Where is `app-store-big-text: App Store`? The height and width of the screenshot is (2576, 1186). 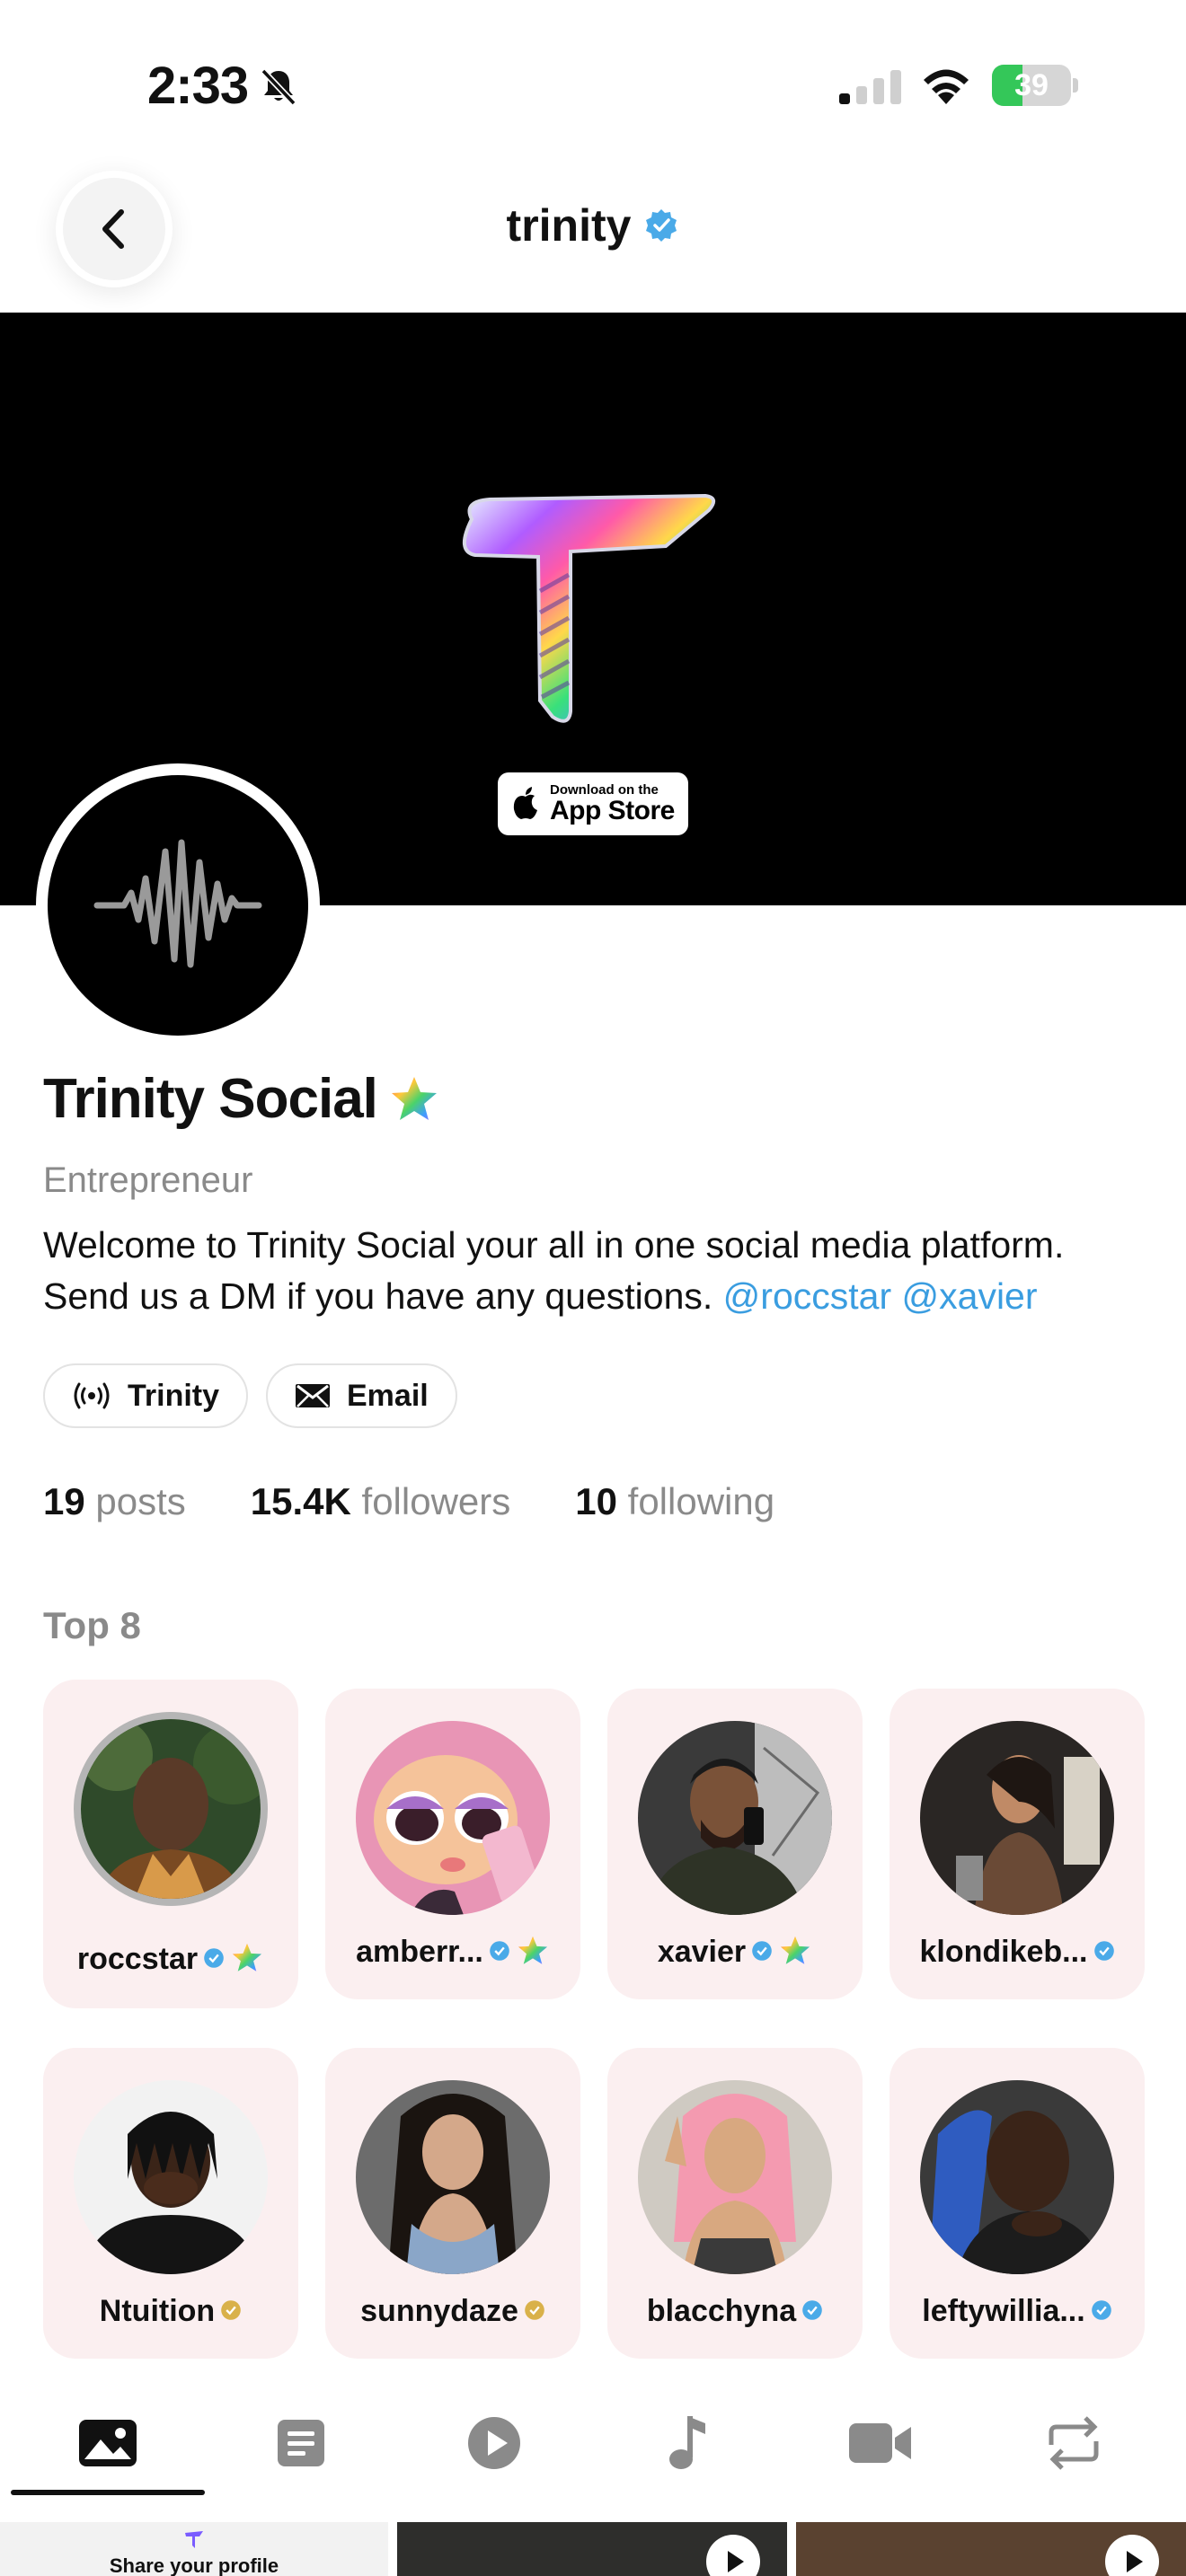
app-store-big-text: App Store is located at coordinates (612, 810).